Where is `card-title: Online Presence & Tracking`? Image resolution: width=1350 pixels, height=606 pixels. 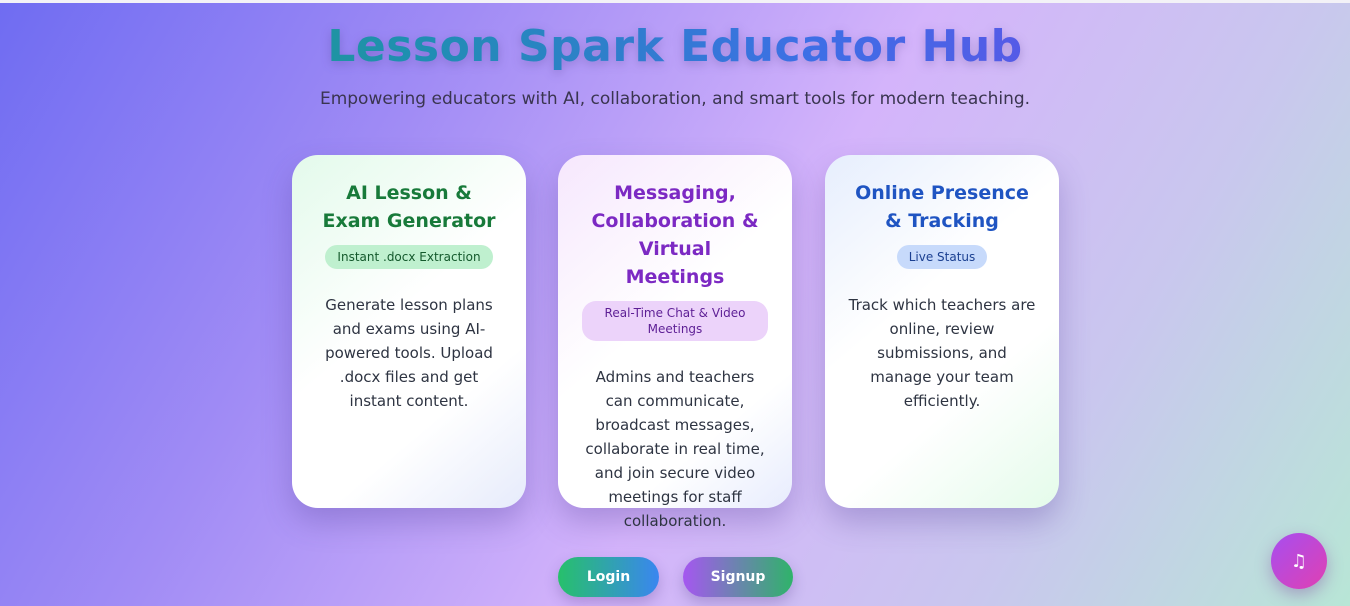 card-title: Online Presence & Tracking is located at coordinates (942, 207).